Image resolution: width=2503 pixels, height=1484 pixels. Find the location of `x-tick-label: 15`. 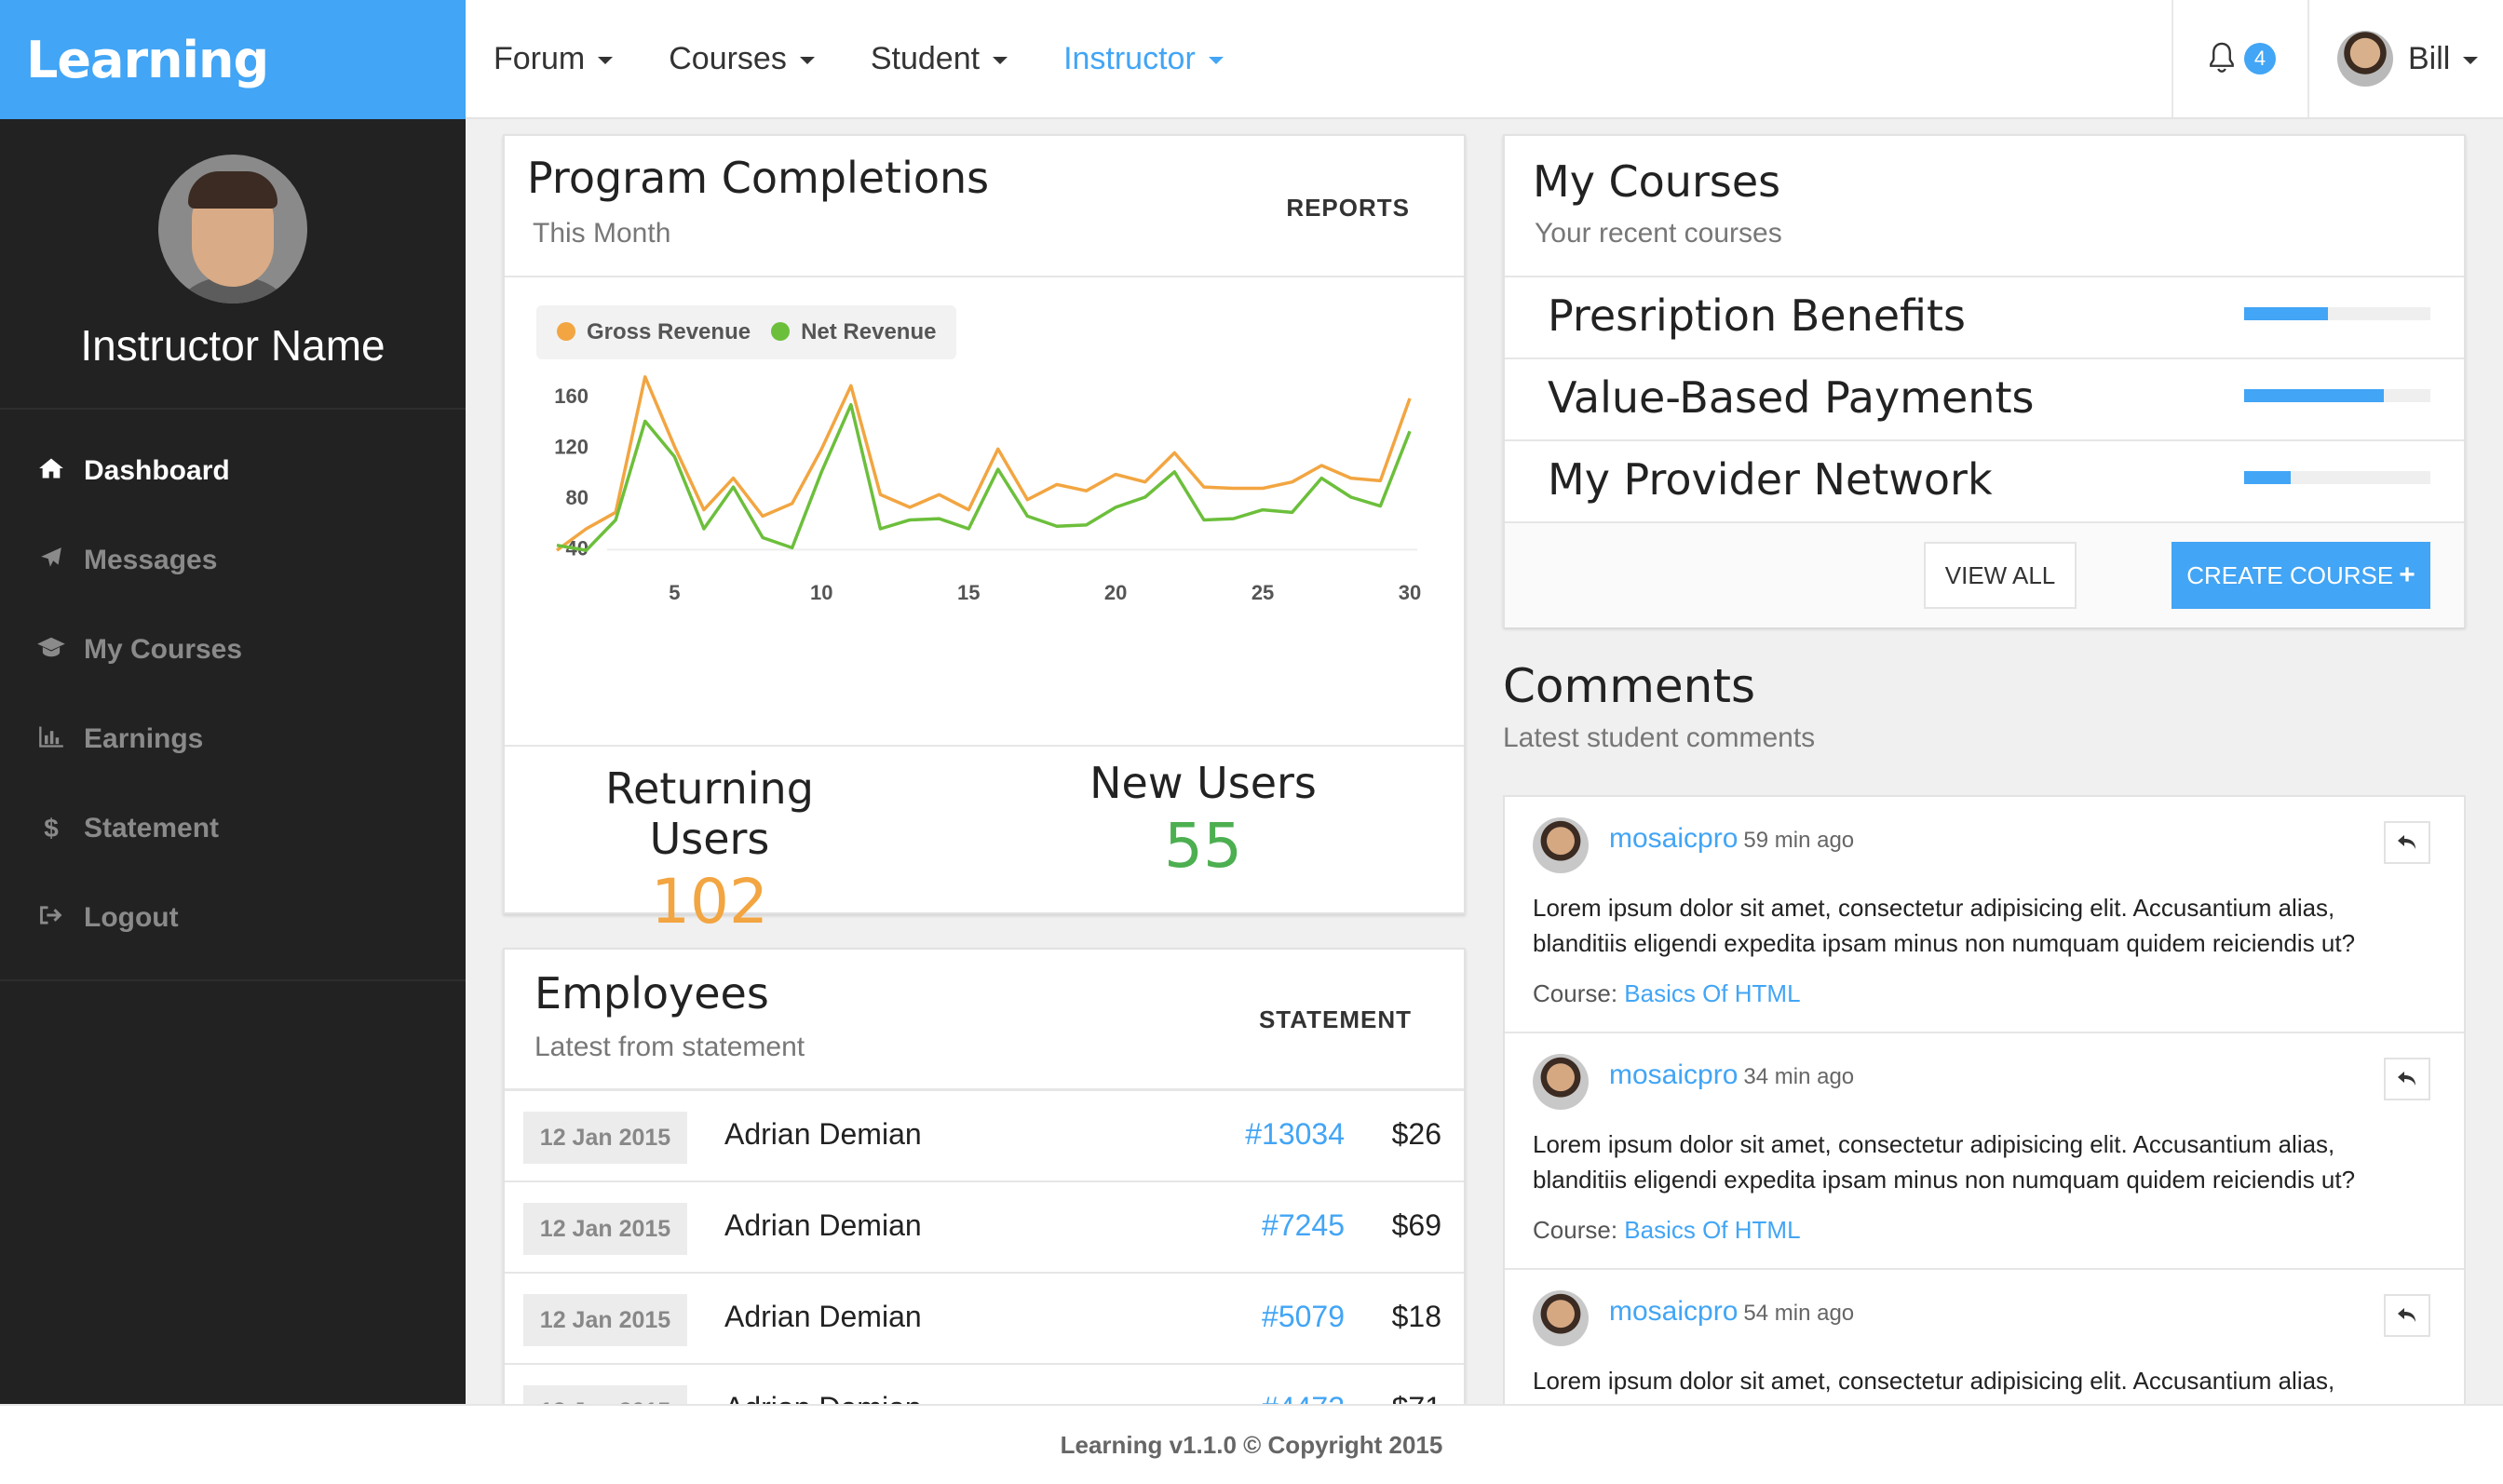

x-tick-label: 15 is located at coordinates (968, 592).